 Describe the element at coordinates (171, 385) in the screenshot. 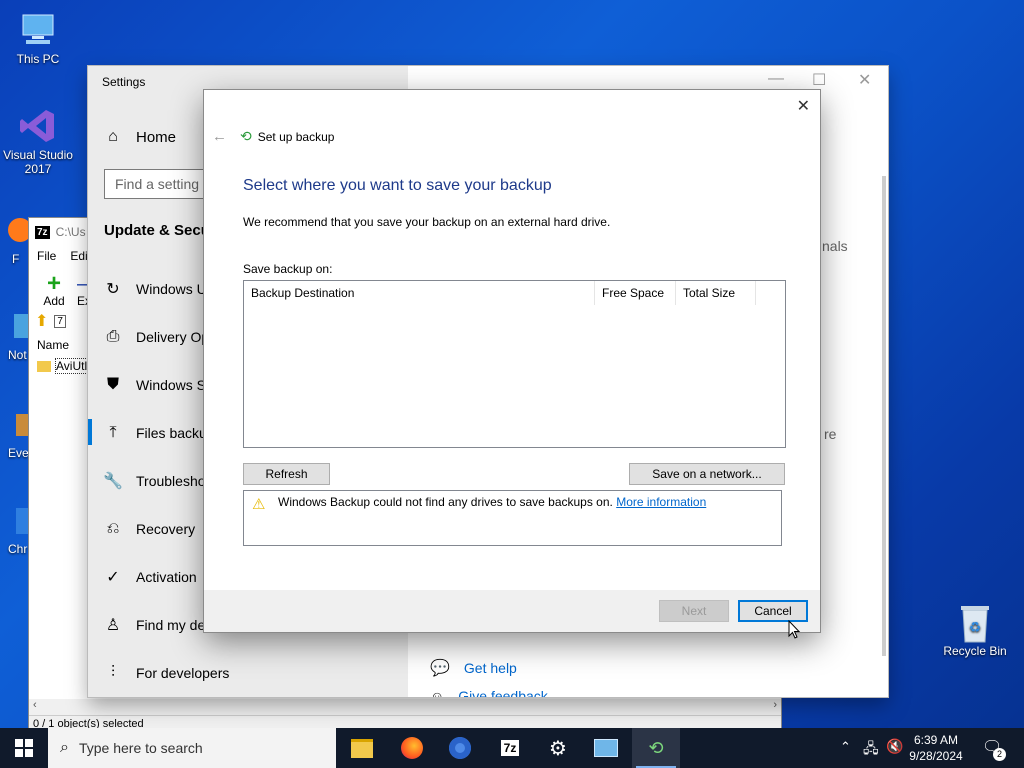

I see `nav-label: Windows S` at that location.